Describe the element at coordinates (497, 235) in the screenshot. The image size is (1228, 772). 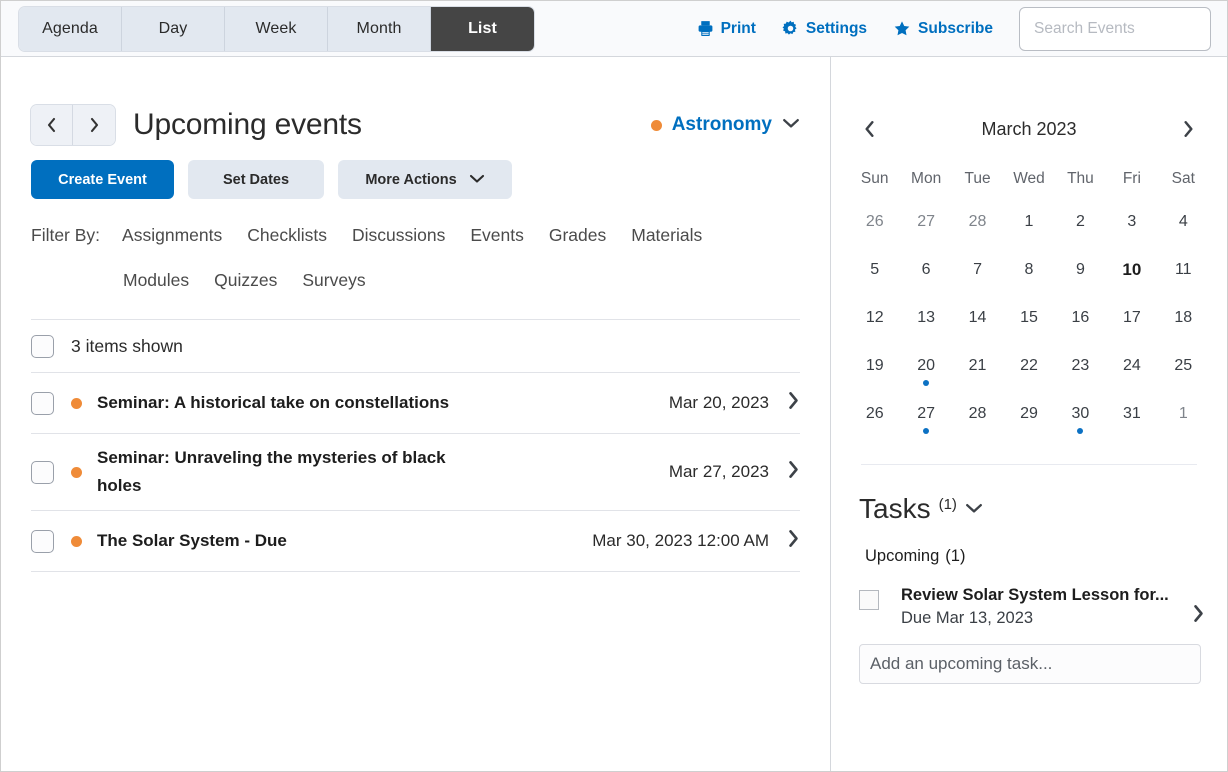
I see `filter-item-events: Events` at that location.